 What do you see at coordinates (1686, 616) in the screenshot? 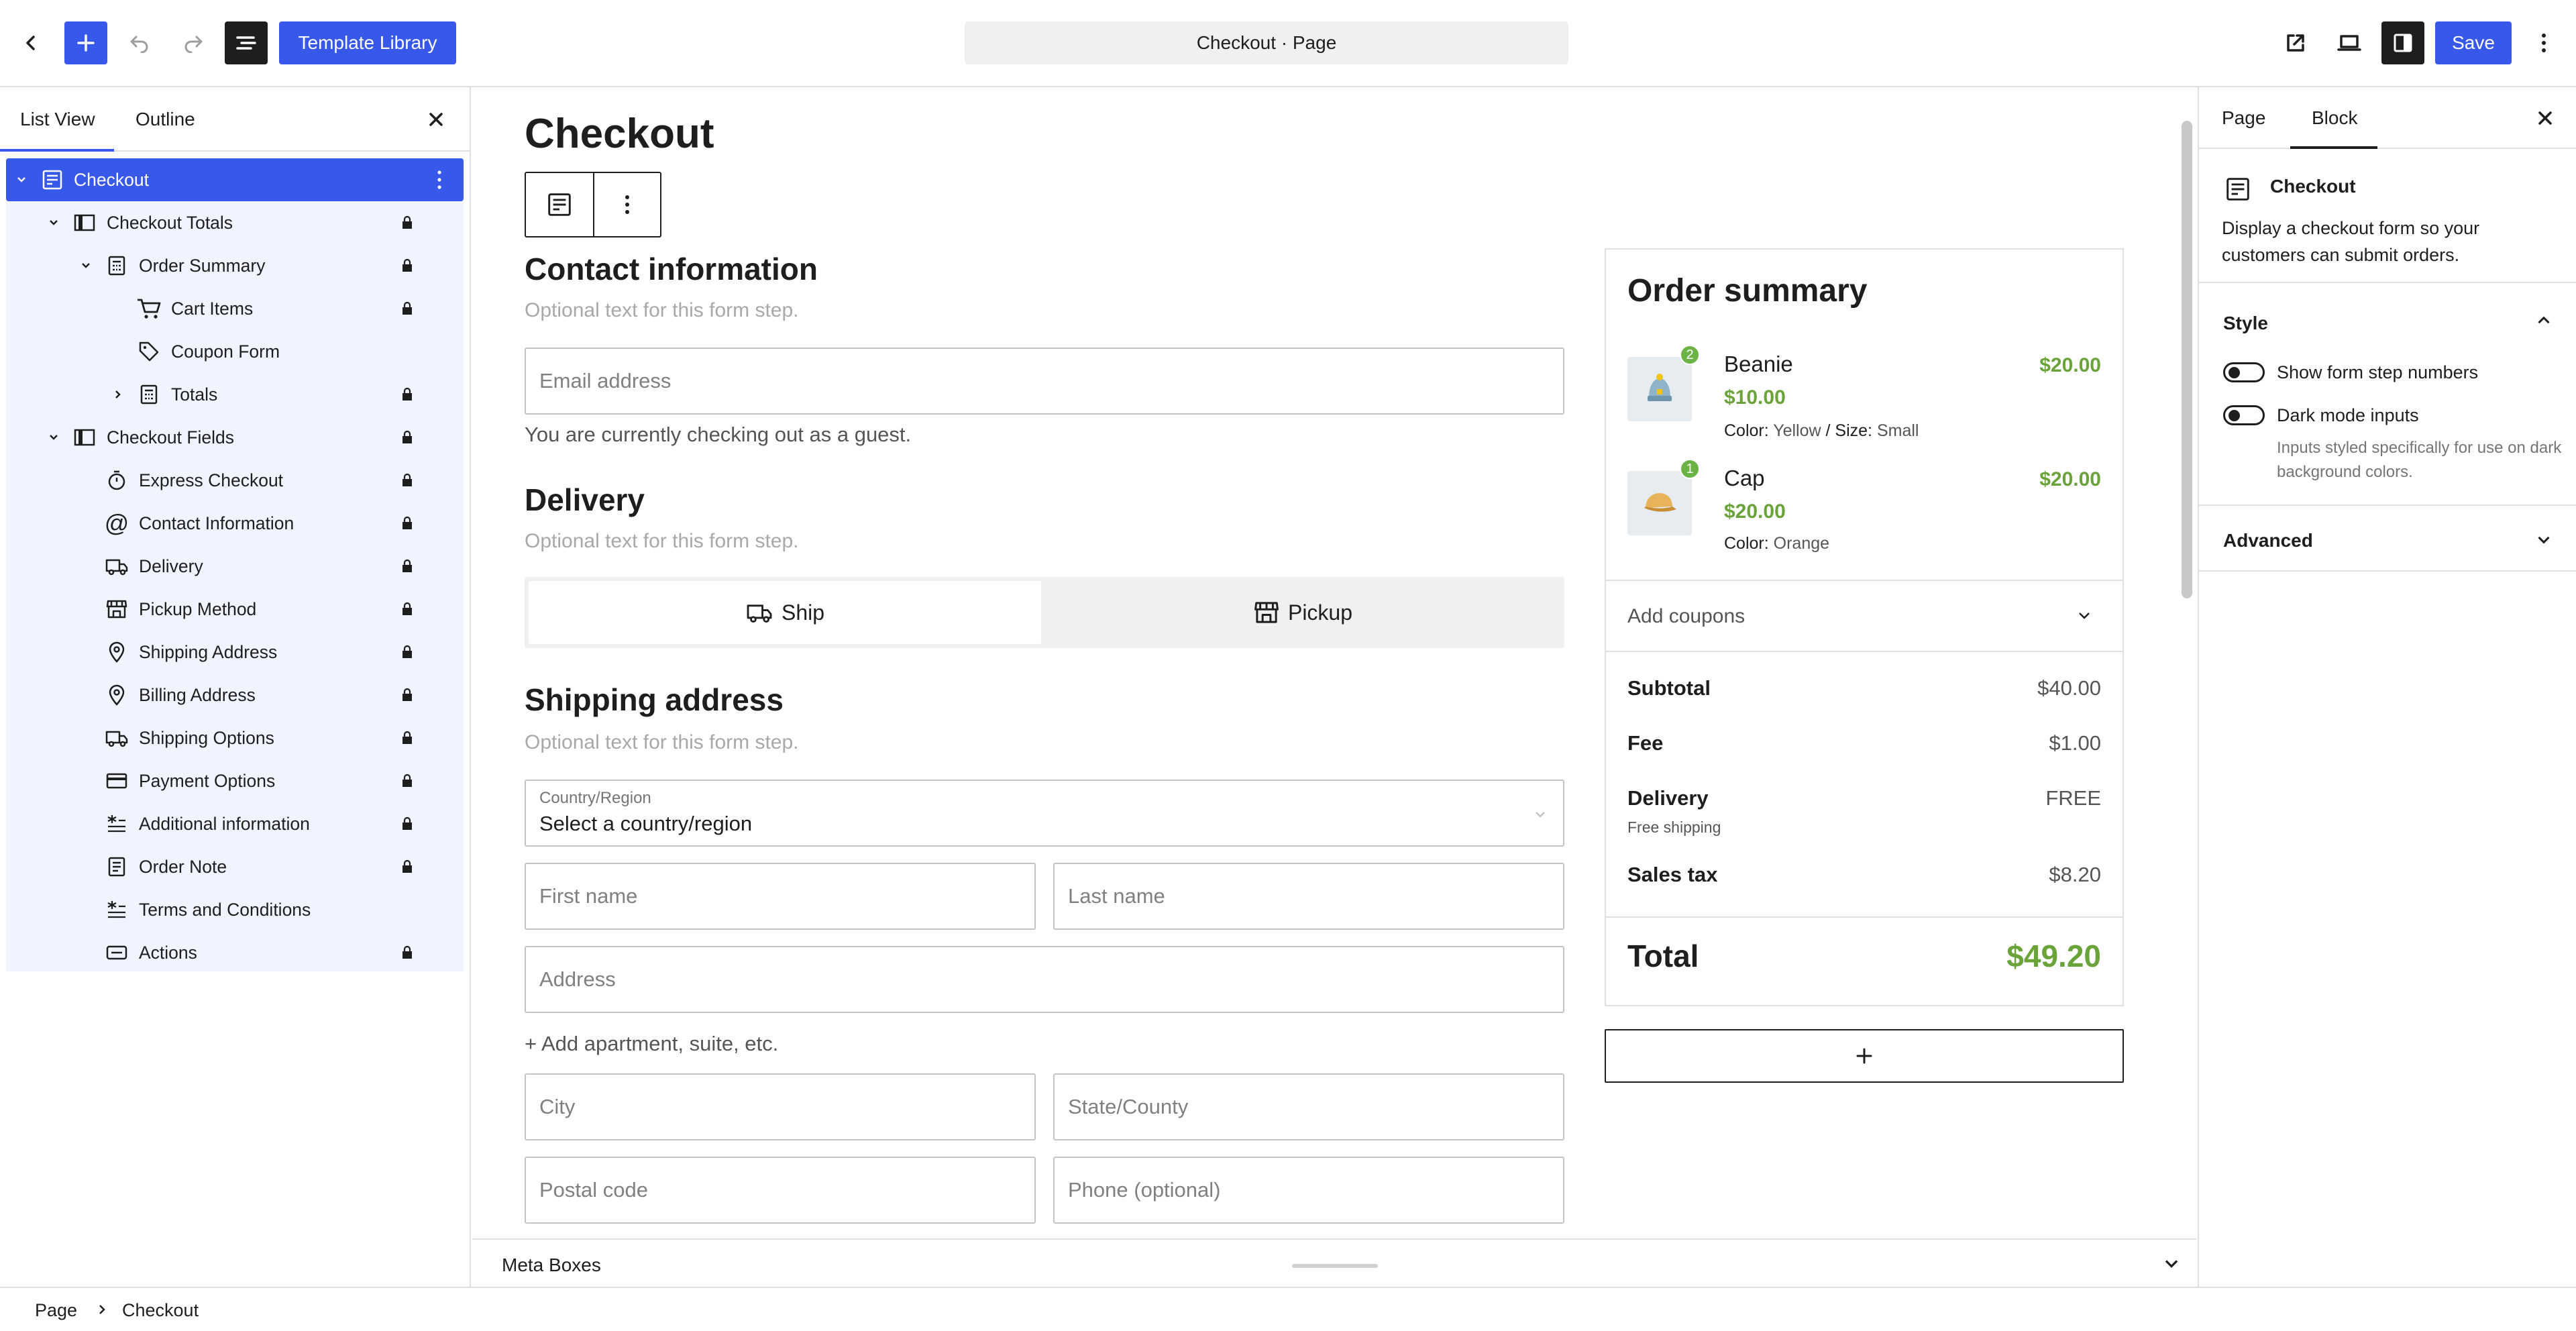
I see `add-coupons-toggle: Add coupons` at bounding box center [1686, 616].